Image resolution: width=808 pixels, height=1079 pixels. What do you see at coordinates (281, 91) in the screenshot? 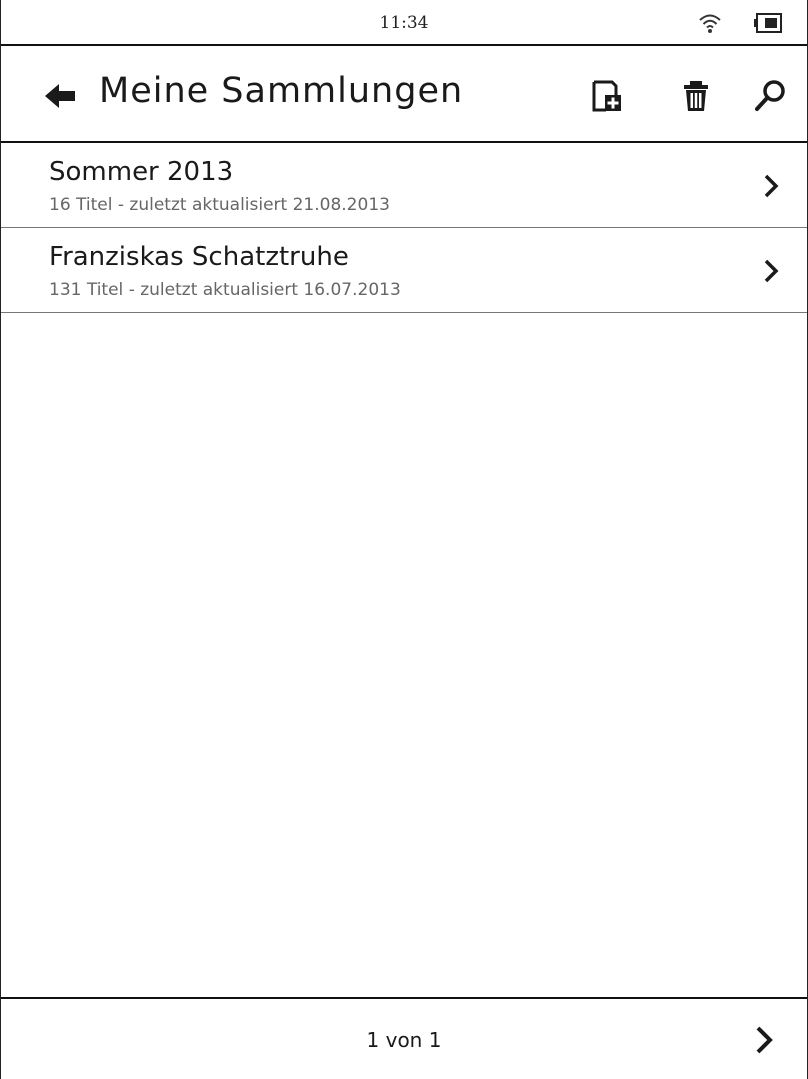
I see `page-title: Meine Sammlungen` at bounding box center [281, 91].